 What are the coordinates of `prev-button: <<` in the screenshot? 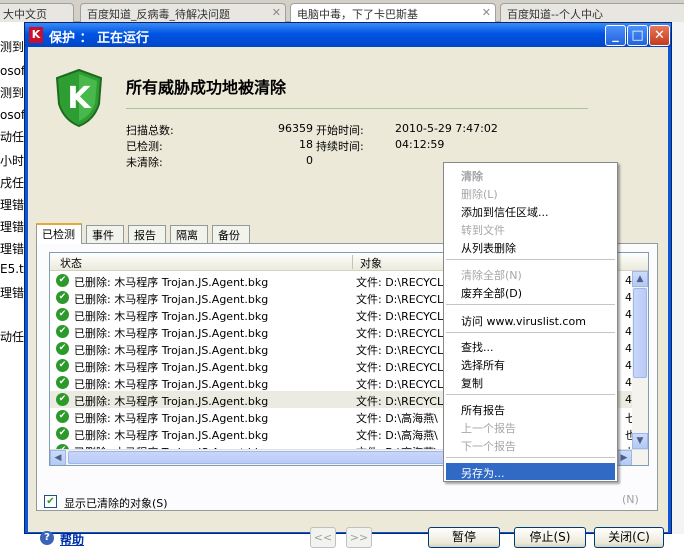 It's located at (323, 537).